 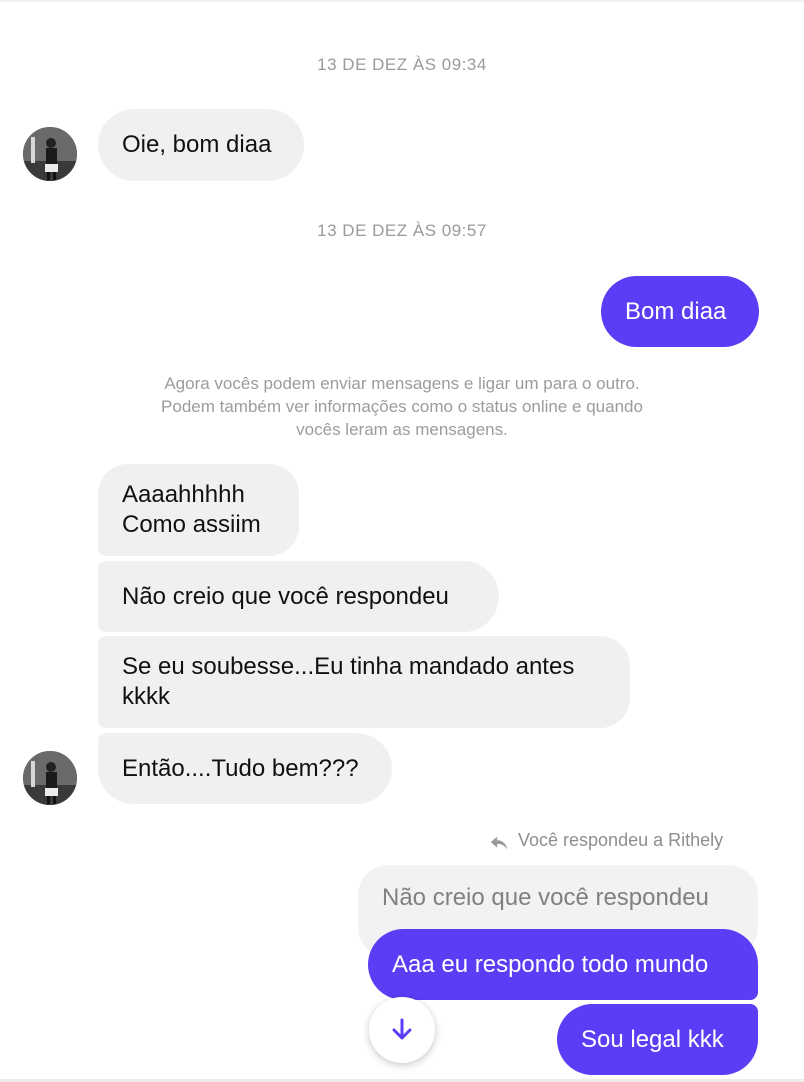 I want to click on outgoing-message: Sou legal kkk, so click(x=657, y=1039).